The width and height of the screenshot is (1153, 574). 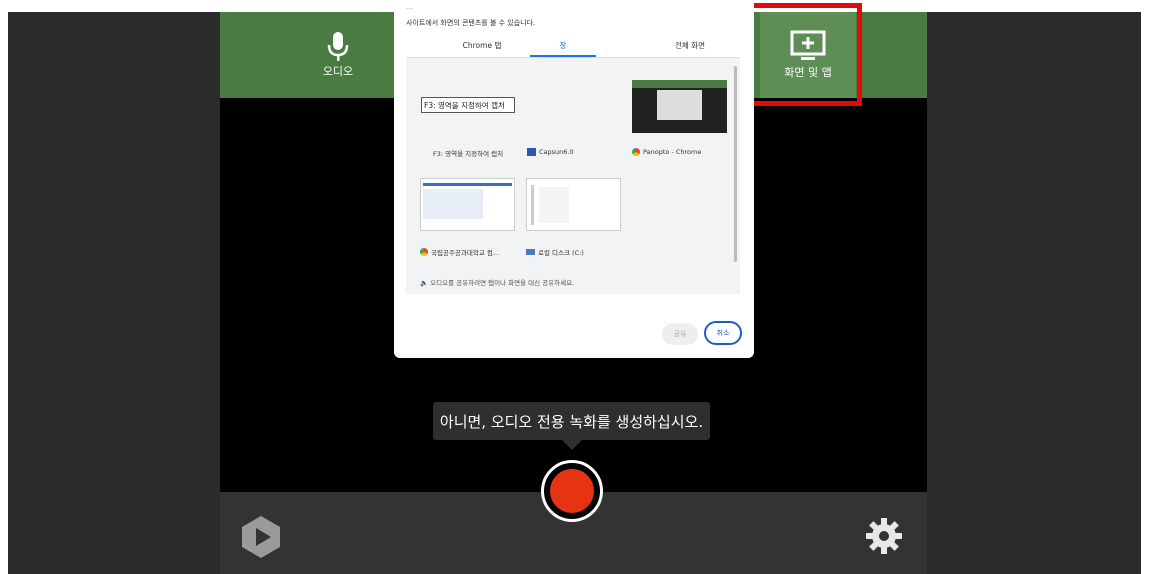 I want to click on tab-chrome: Chrome 탭, so click(x=482, y=45).